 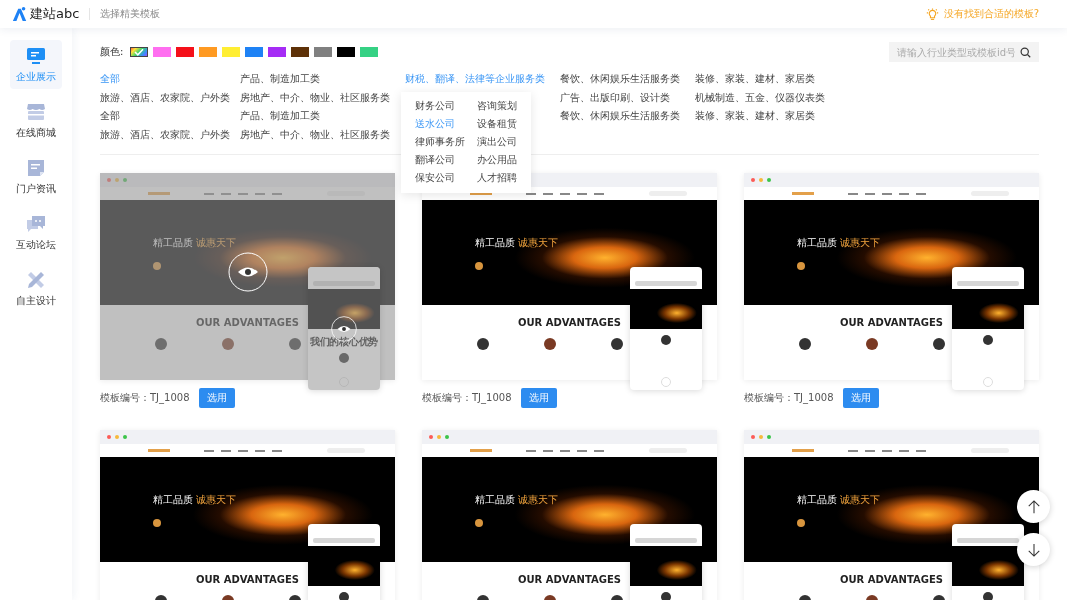 I want to click on sidebar-item: 互动论坛, so click(x=36, y=232).